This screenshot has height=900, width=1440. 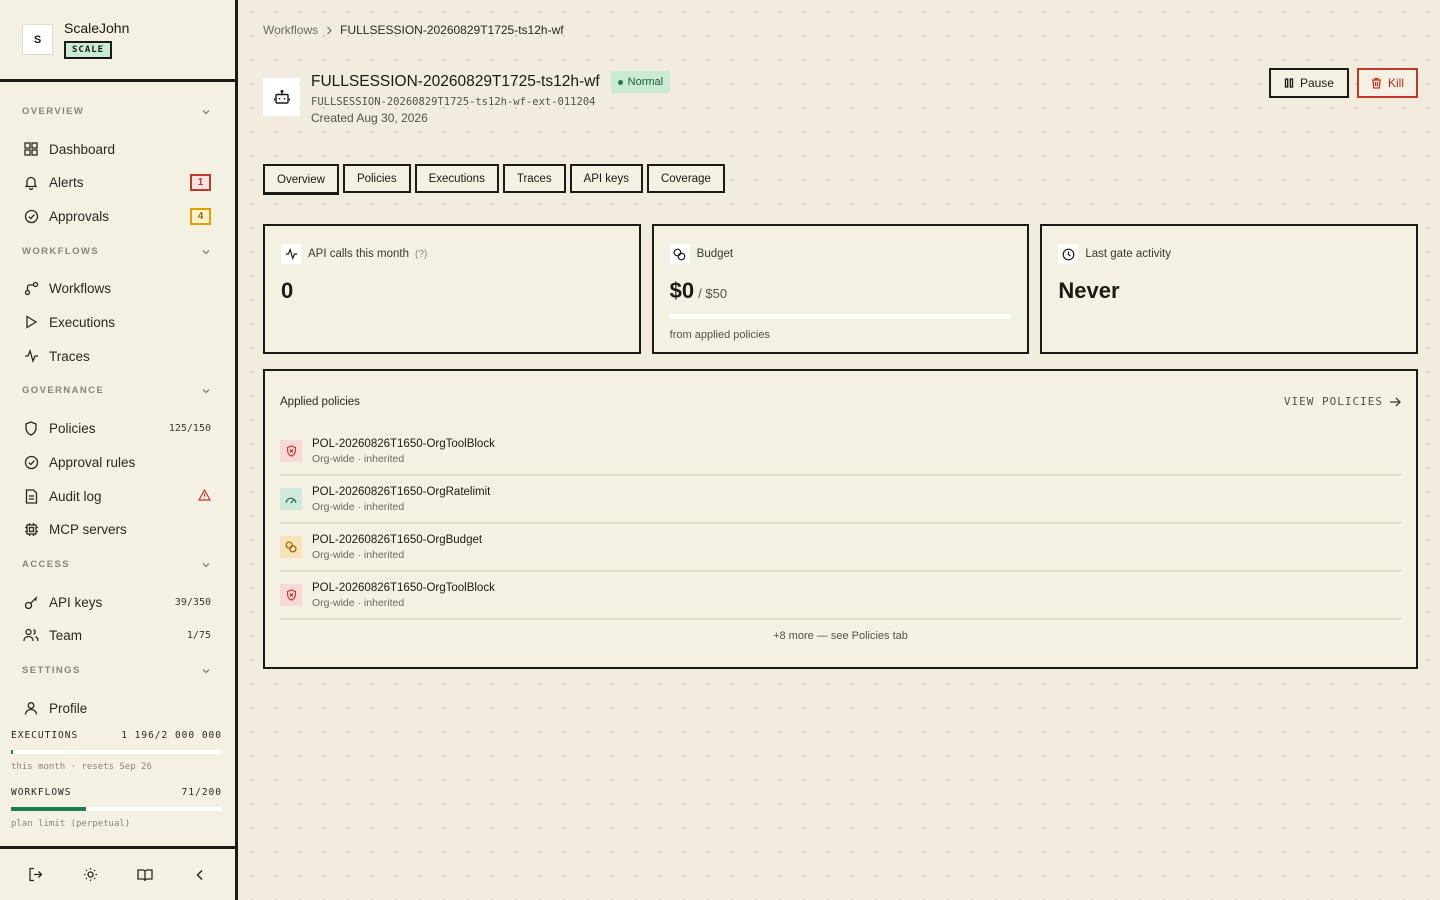 I want to click on breadcrumb-current: FULLSESSION-20260829T1725-ts12h-wf, so click(x=452, y=30).